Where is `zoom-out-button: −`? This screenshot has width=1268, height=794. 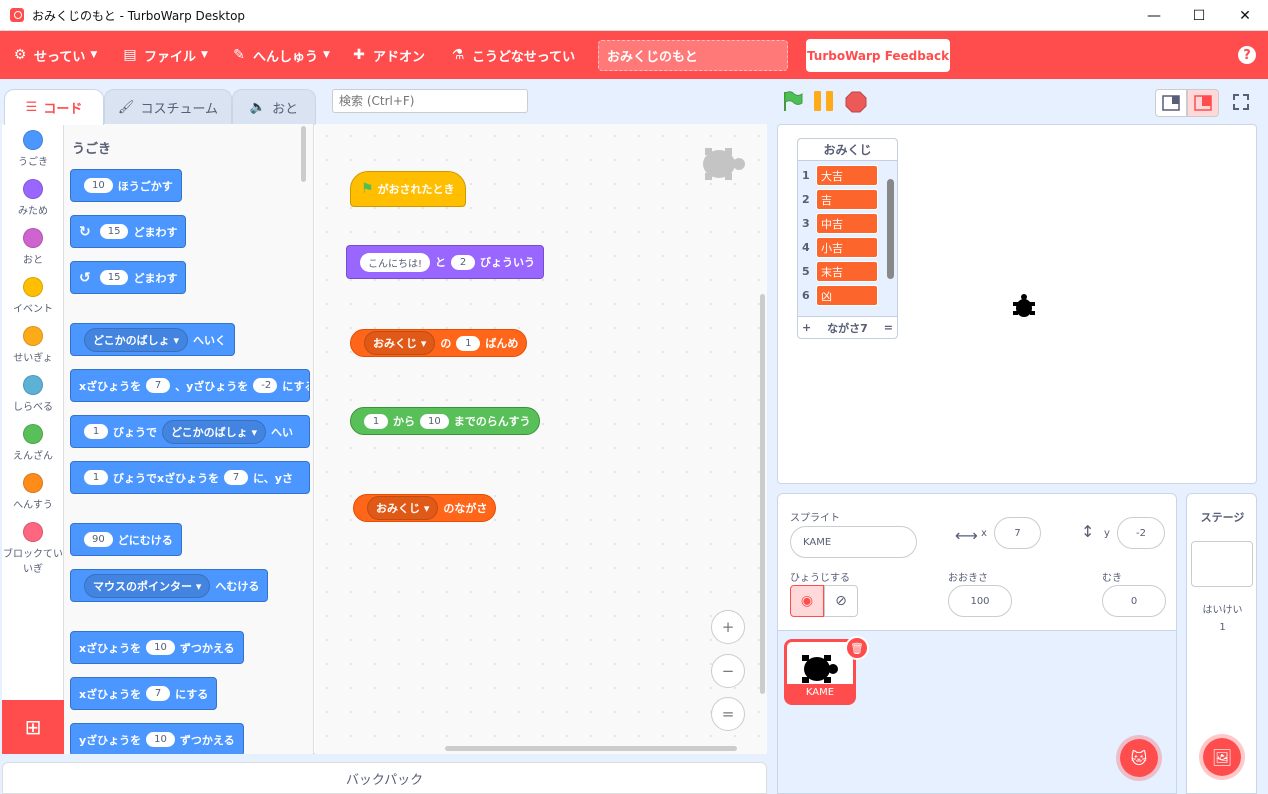 zoom-out-button: − is located at coordinates (728, 671).